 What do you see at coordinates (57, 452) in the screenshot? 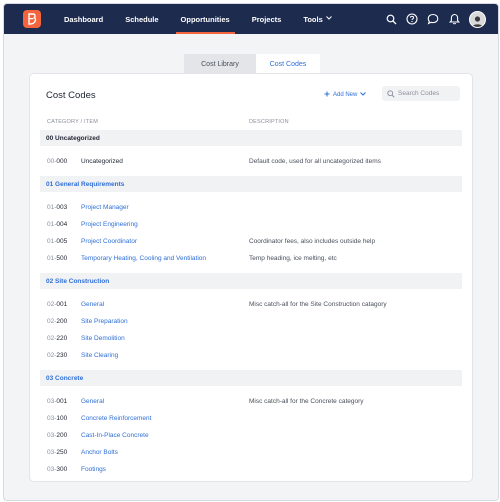
I see `cost-code: 03-250` at bounding box center [57, 452].